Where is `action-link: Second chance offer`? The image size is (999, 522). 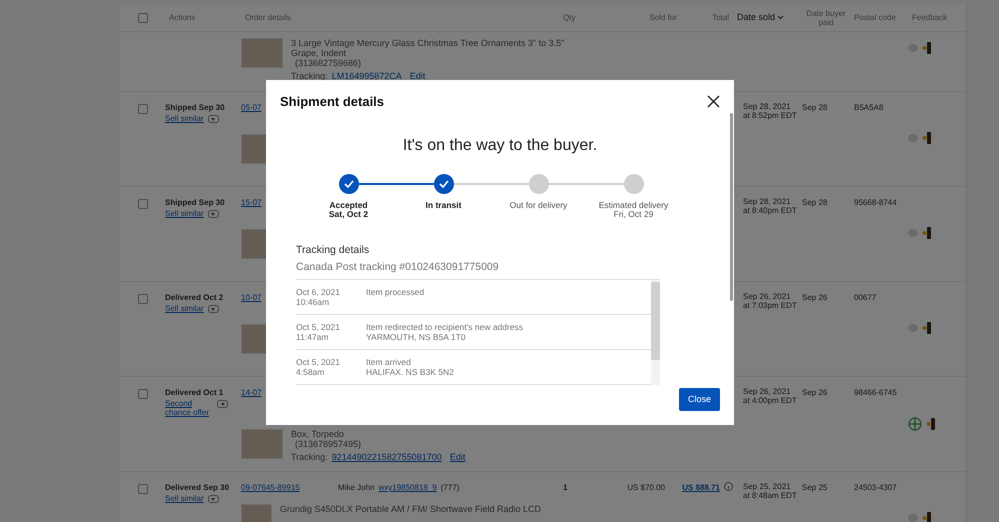
action-link: Second chance offer is located at coordinates (189, 408).